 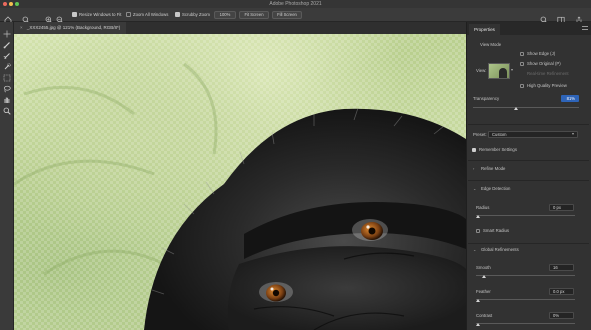 I want to click on show-original-checkbox, so click(x=522, y=64).